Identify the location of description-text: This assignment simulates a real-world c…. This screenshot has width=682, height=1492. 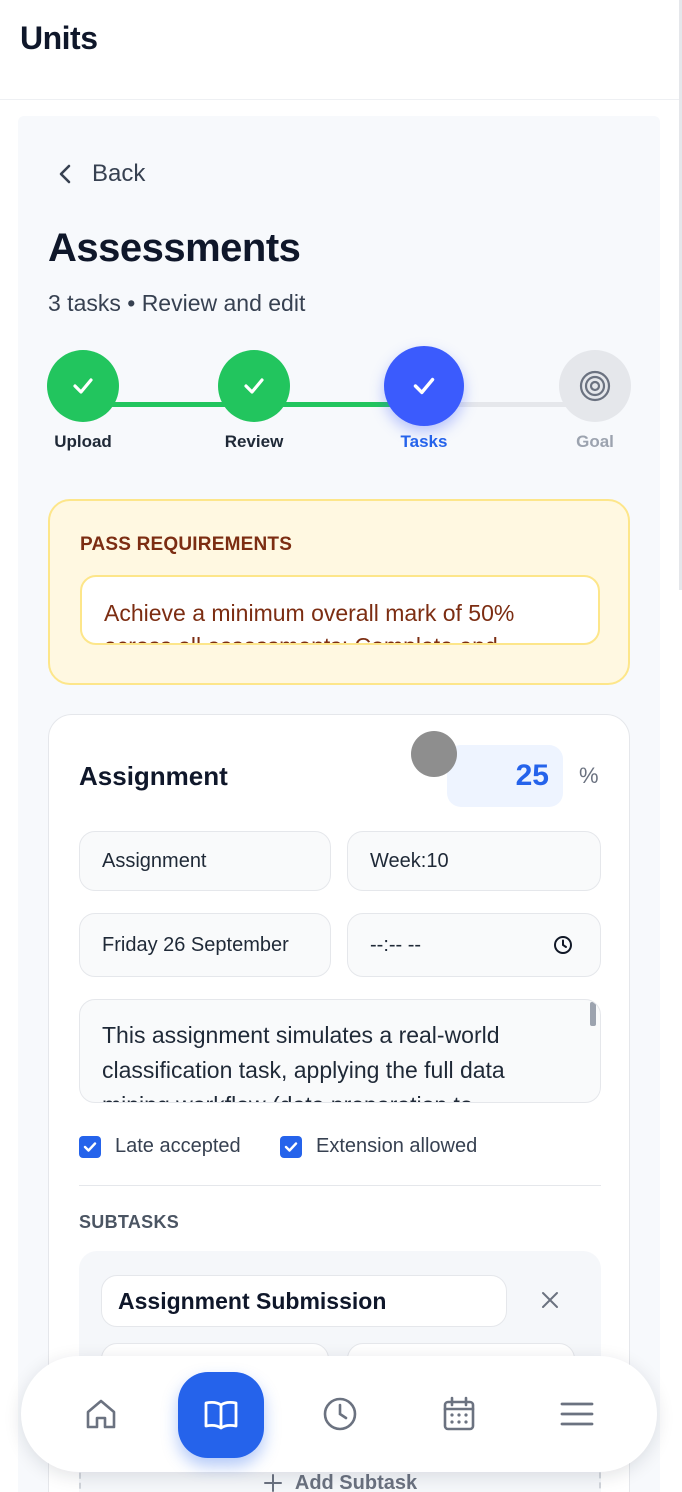
(303, 1062).